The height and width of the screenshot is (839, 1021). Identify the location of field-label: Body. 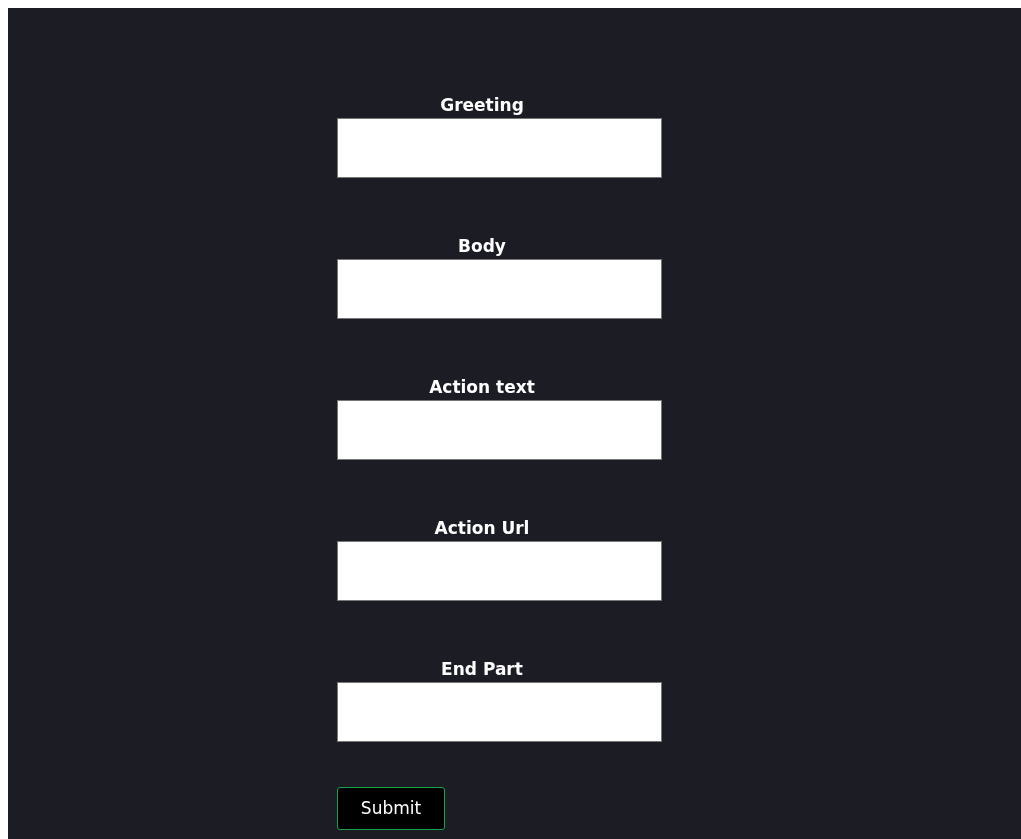
(482, 246).